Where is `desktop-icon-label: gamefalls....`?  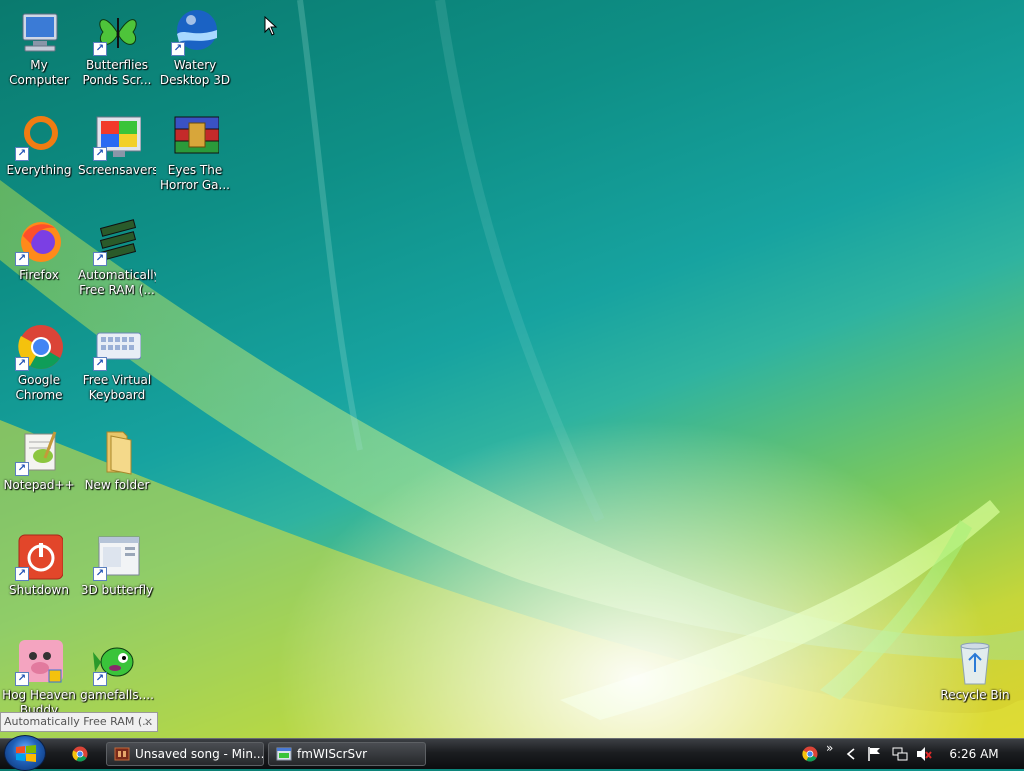 desktop-icon-label: gamefalls.... is located at coordinates (117, 695).